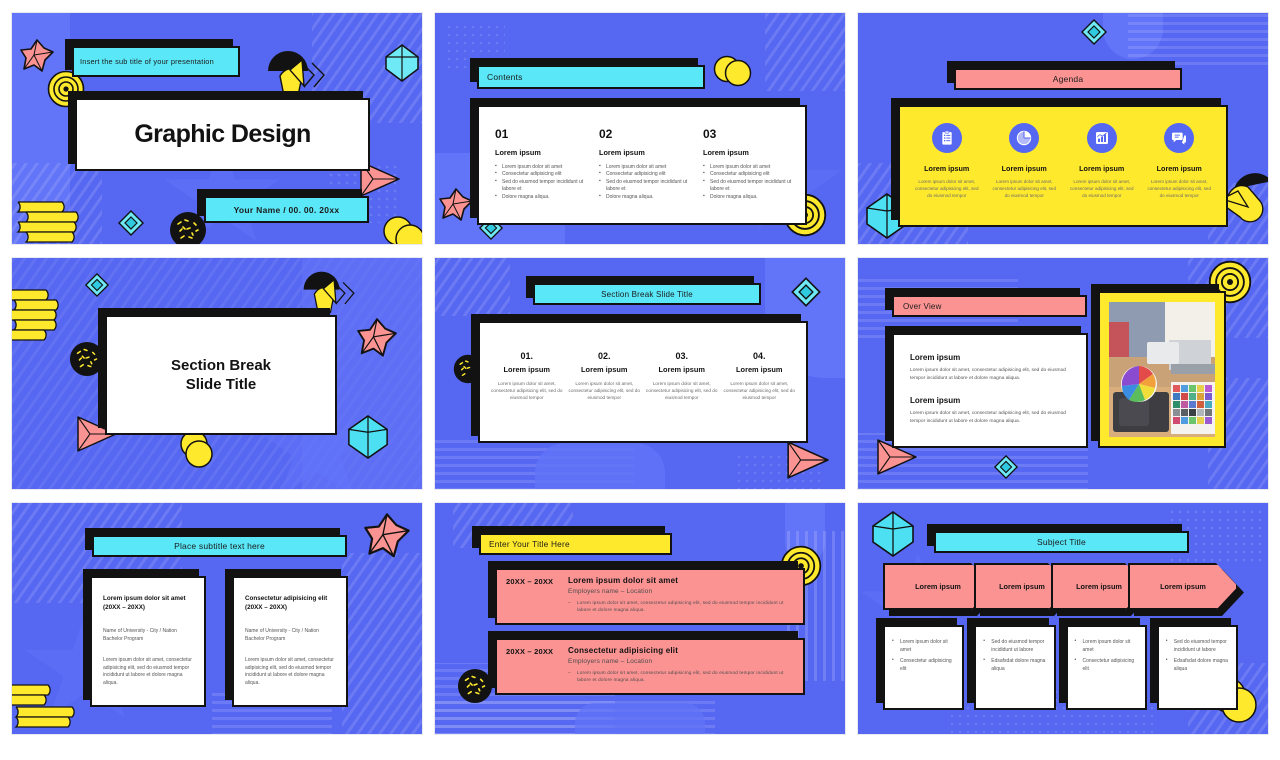 The width and height of the screenshot is (1280, 760). I want to click on column-number: 04., so click(759, 356).